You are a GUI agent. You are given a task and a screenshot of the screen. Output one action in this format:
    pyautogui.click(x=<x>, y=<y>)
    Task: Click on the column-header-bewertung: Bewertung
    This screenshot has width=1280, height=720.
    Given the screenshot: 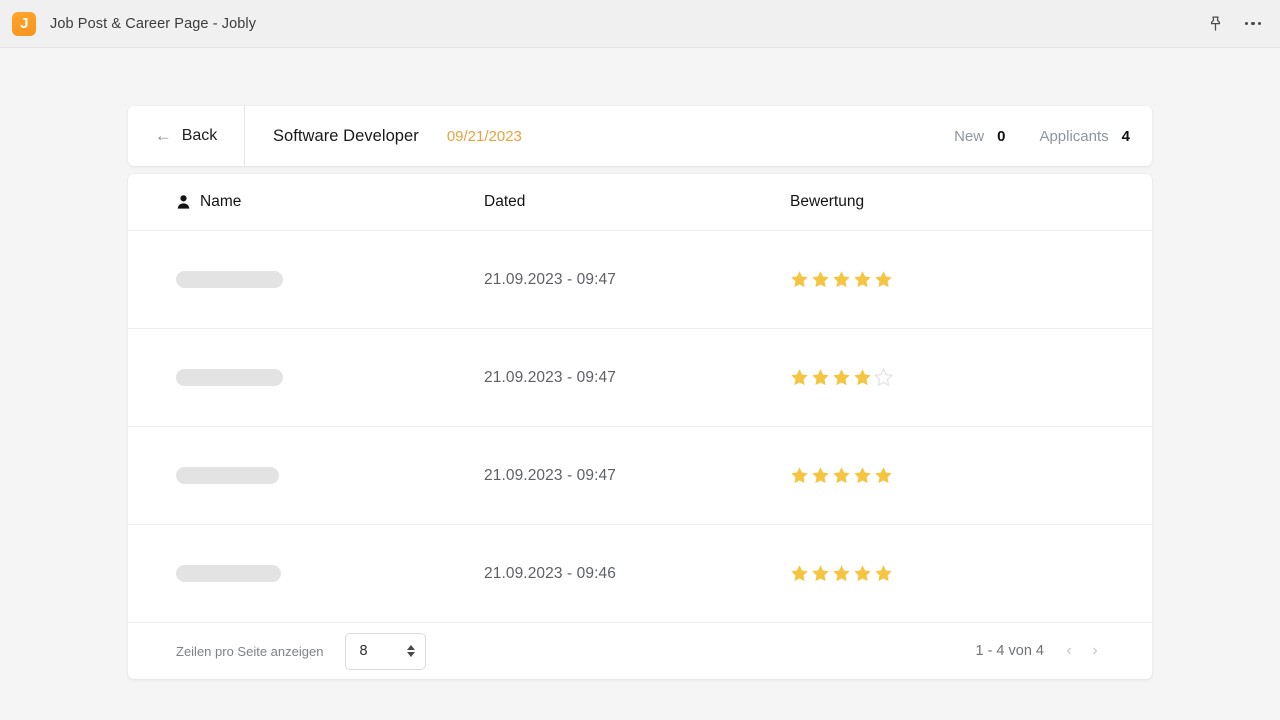 What is the action you would take?
    pyautogui.click(x=947, y=202)
    